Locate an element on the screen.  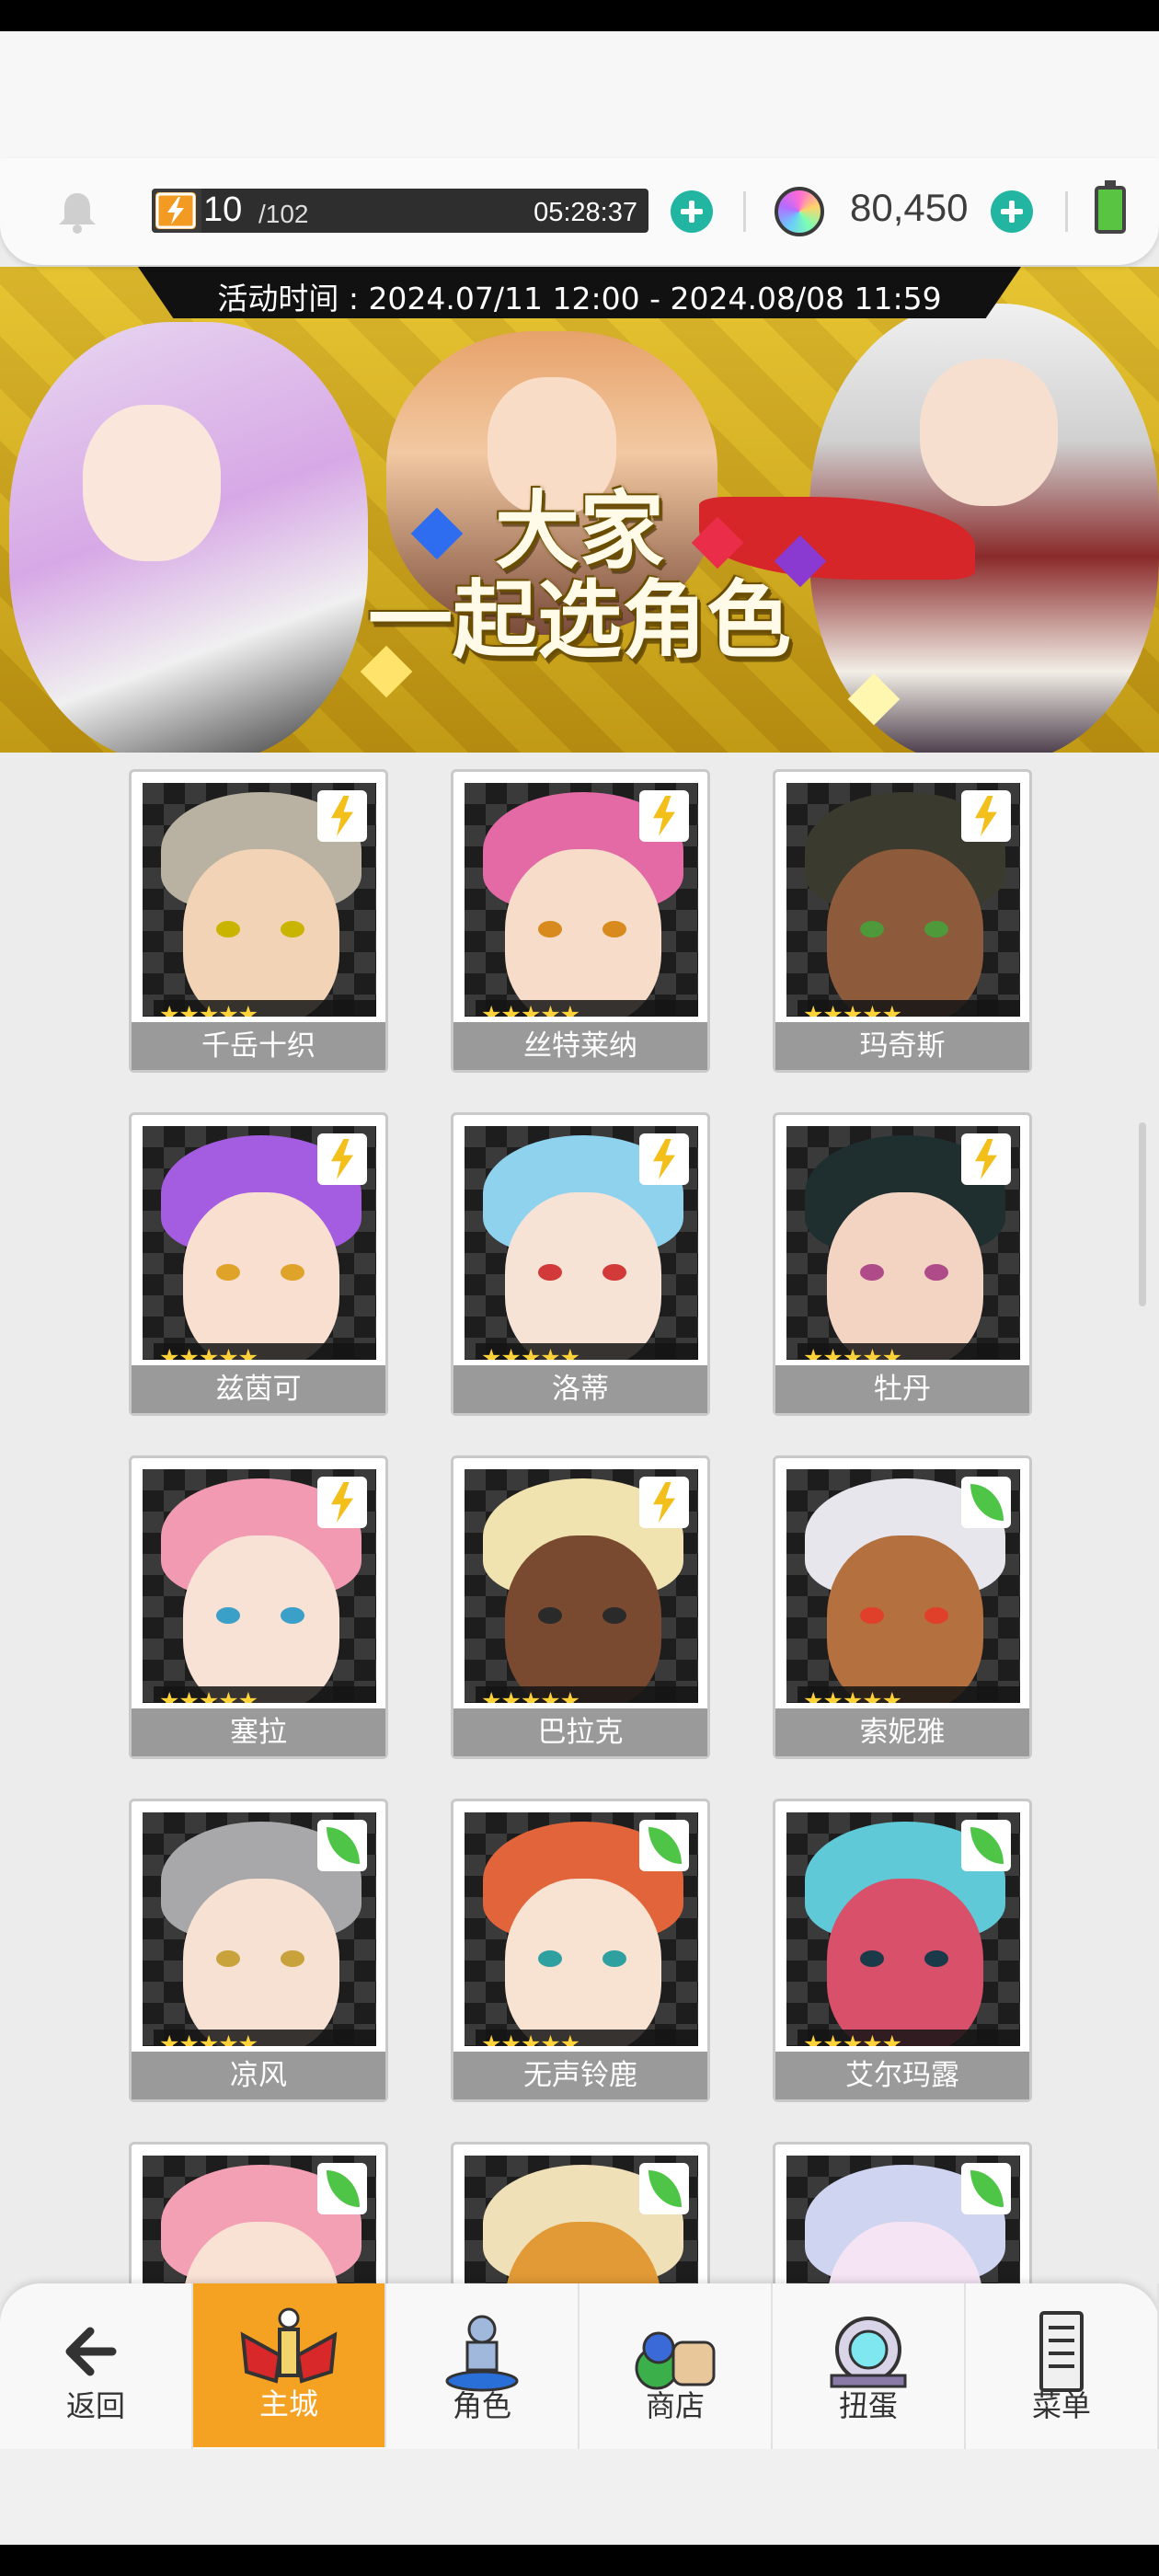
character-name: 索妮雅 is located at coordinates (902, 1732).